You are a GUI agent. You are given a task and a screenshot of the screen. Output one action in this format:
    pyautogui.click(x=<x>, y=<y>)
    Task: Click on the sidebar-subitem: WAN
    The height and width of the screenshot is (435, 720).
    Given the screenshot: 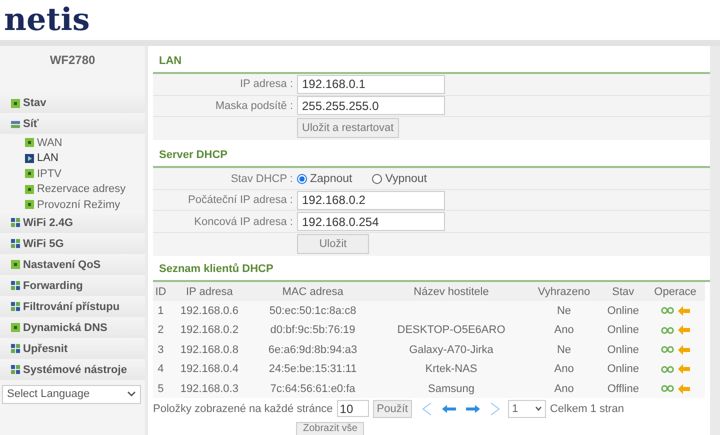 What is the action you would take?
    pyautogui.click(x=72, y=142)
    